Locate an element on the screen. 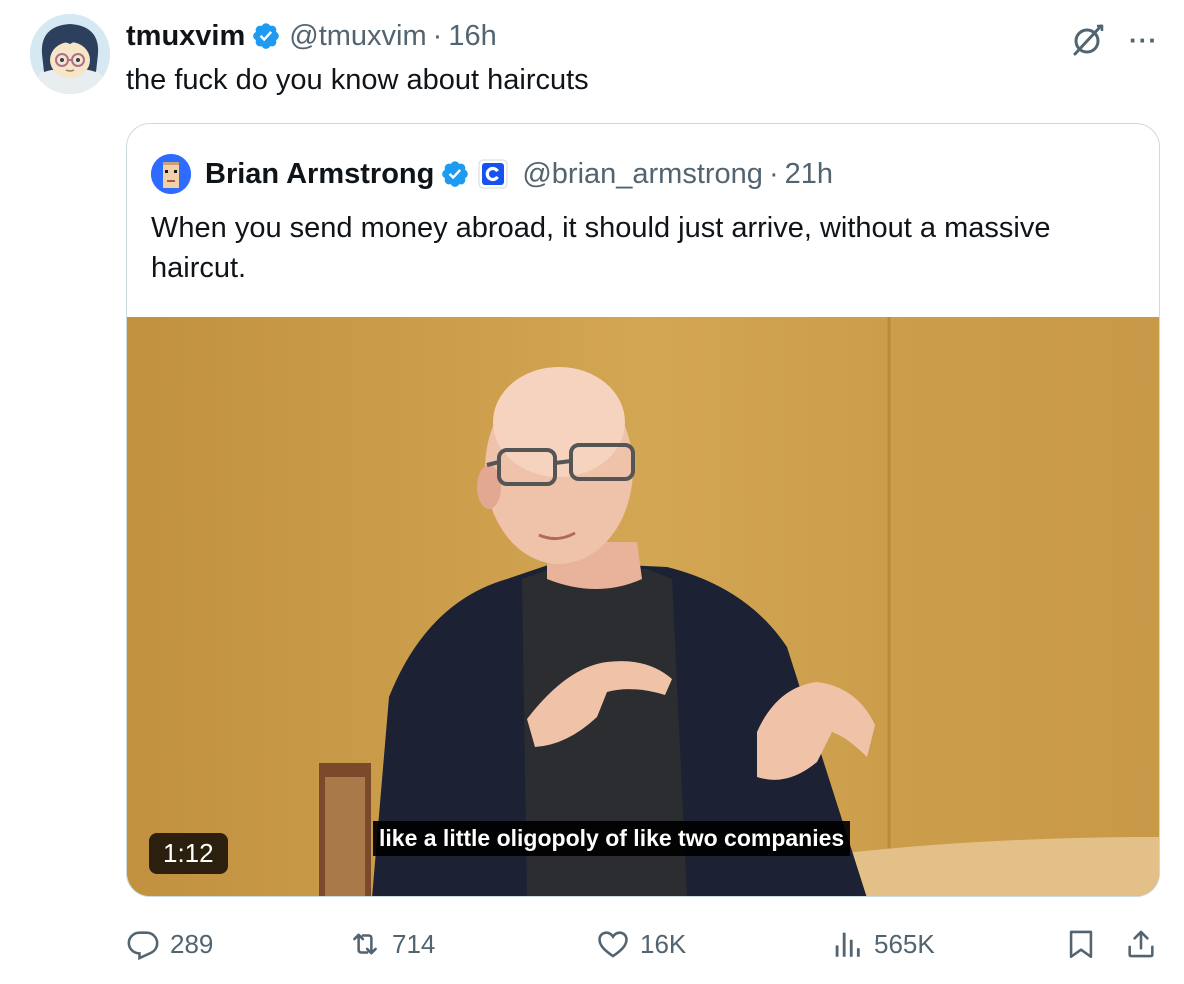  quote-verified-badge-icon is located at coordinates (455, 174).